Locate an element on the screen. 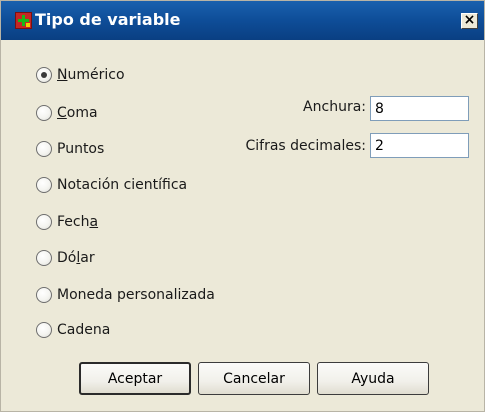 The height and width of the screenshot is (412, 485). radio-label-numeric: Numérico is located at coordinates (91, 75).